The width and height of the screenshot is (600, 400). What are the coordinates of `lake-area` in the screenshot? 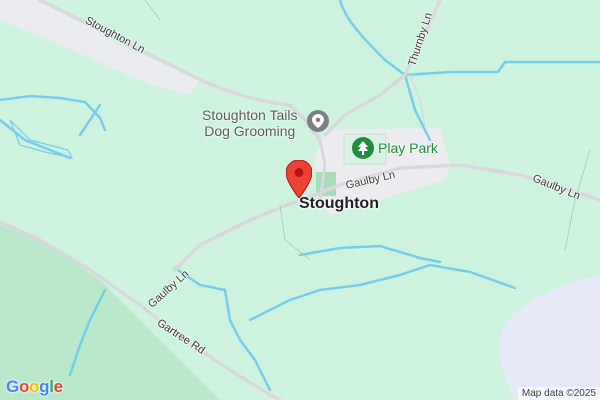 It's located at (549, 337).